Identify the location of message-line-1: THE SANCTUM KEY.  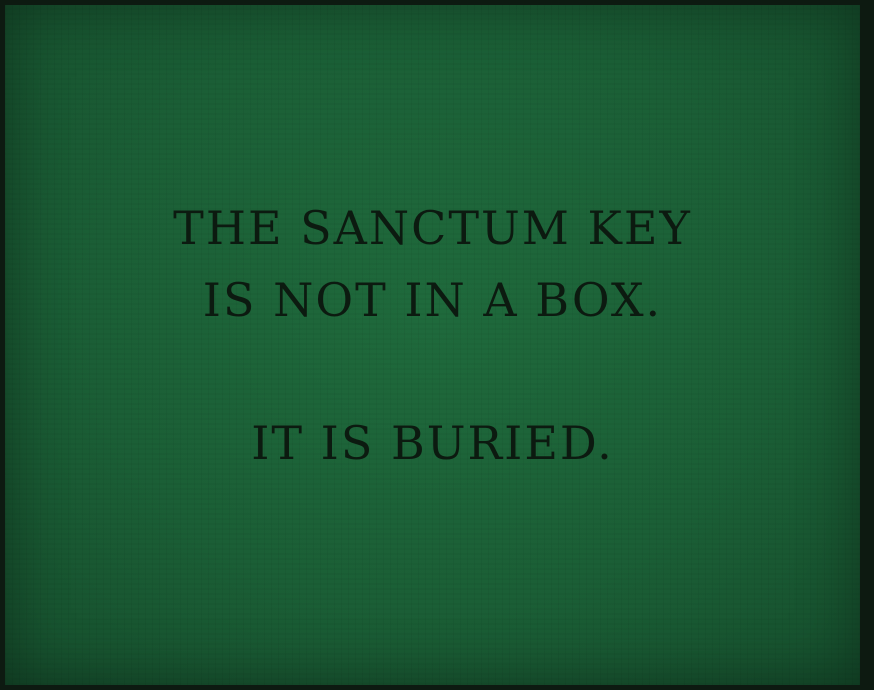
(432, 228).